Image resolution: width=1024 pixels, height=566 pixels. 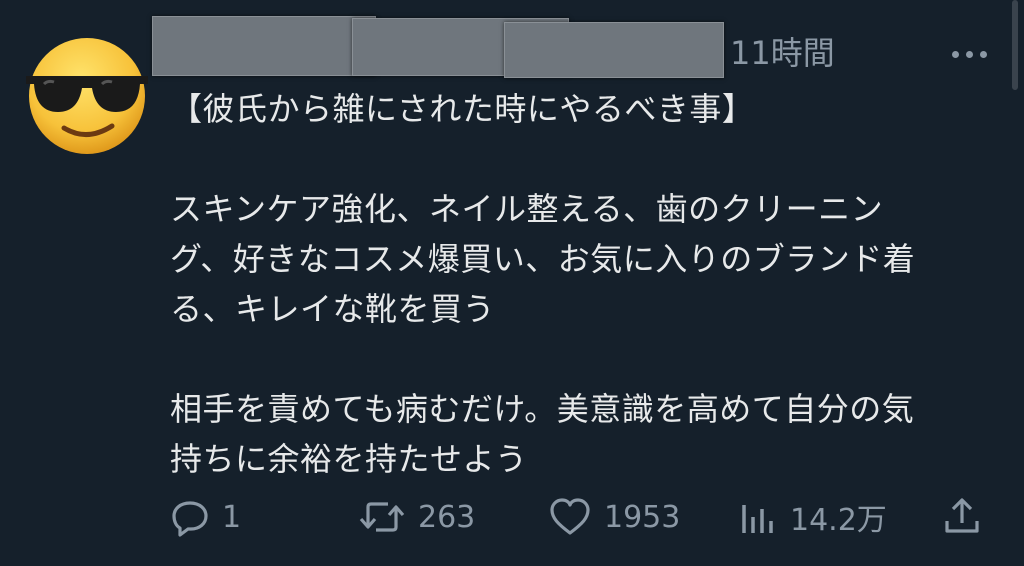 I want to click on more-dots-icon, so click(x=969, y=54).